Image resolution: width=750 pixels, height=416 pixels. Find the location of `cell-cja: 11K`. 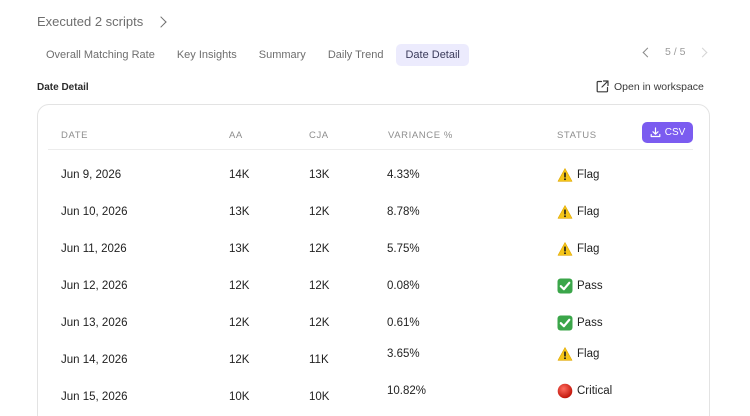

cell-cja: 11K is located at coordinates (319, 360).